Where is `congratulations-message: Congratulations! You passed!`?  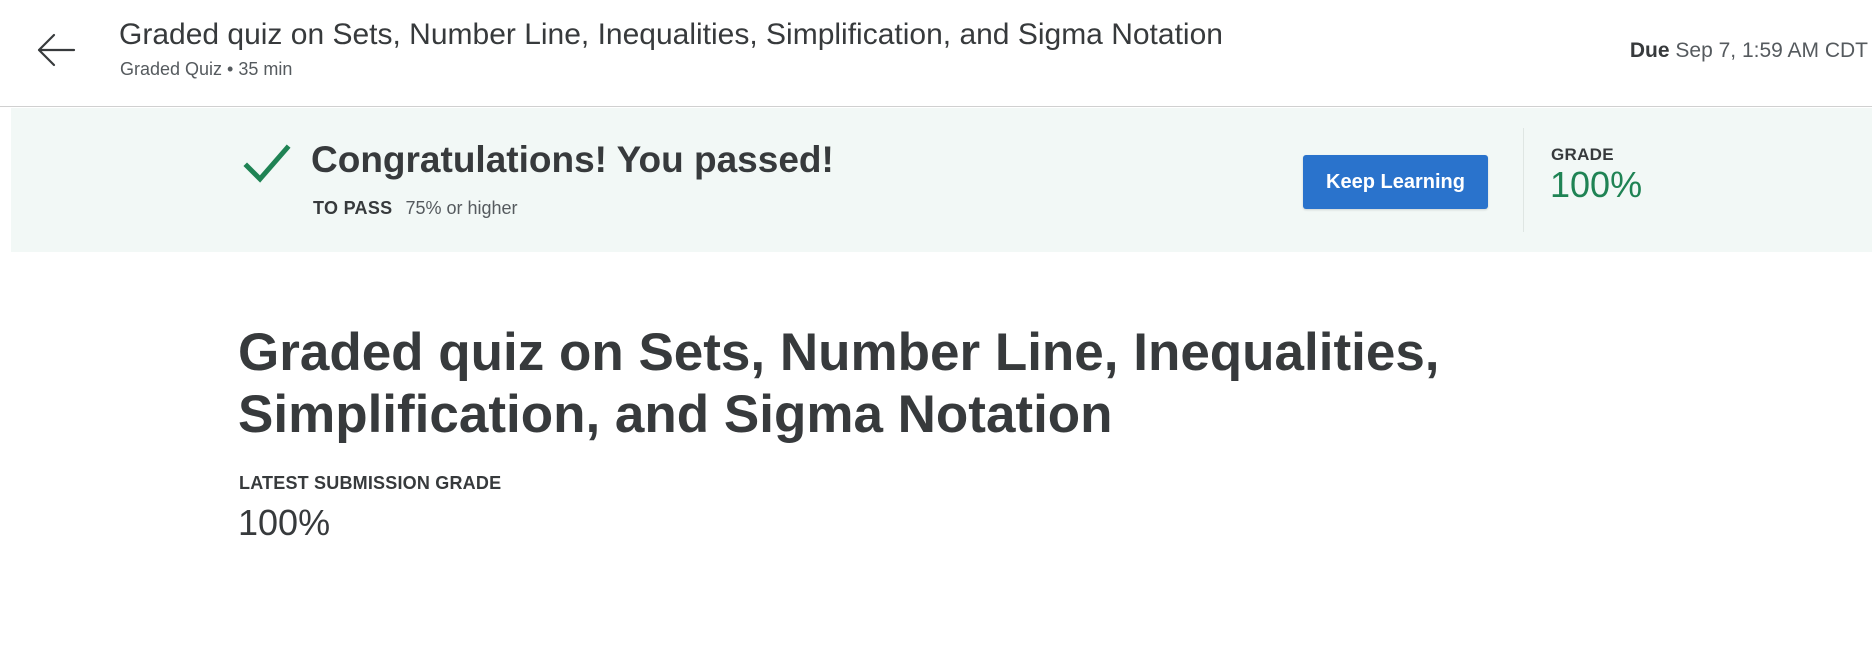 congratulations-message: Congratulations! You passed! is located at coordinates (572, 159).